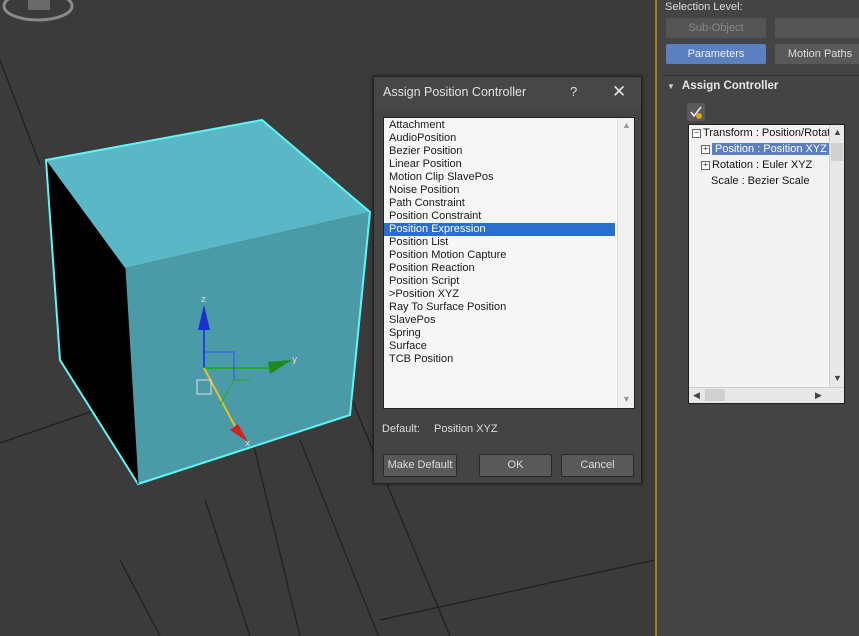  What do you see at coordinates (836, 256) in the screenshot?
I see `tree-vertical-scrollbar: ▲ ▼` at bounding box center [836, 256].